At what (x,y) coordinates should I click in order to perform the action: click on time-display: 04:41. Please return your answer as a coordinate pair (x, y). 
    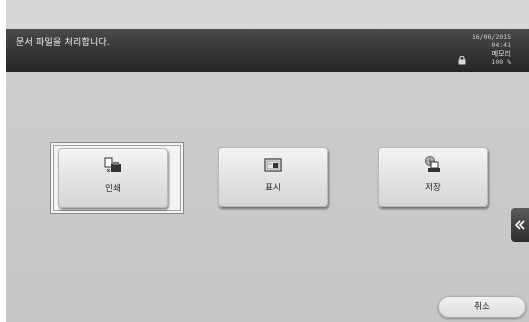
    Looking at the image, I should click on (501, 45).